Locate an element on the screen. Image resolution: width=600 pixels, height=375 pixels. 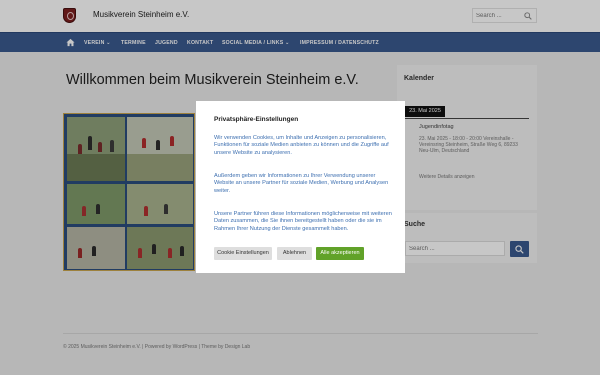
cookie-dialog-title: Privatsphäre-Einstellungen is located at coordinates (256, 119).